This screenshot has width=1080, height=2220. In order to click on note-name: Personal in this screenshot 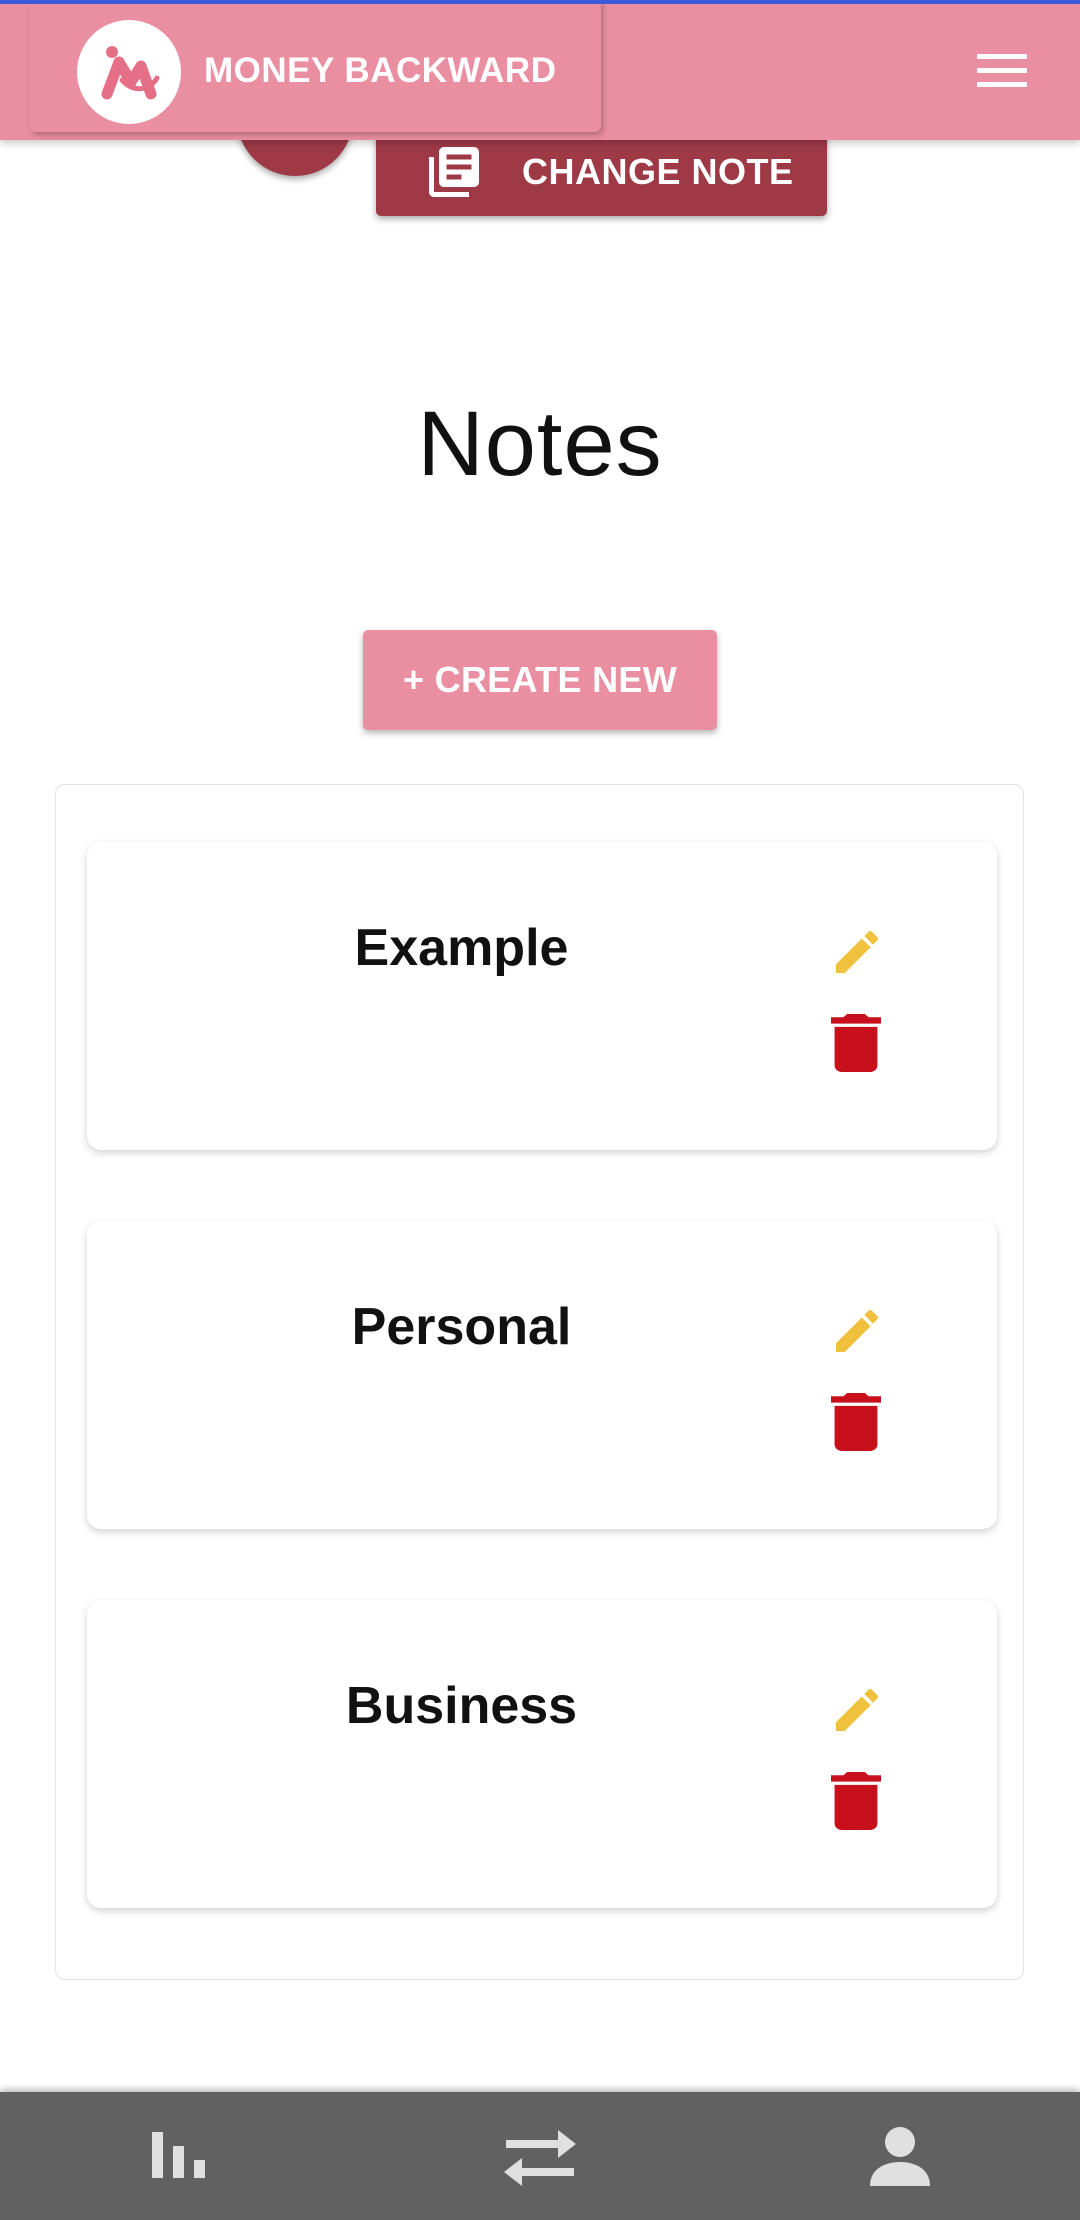, I will do `click(461, 1327)`.